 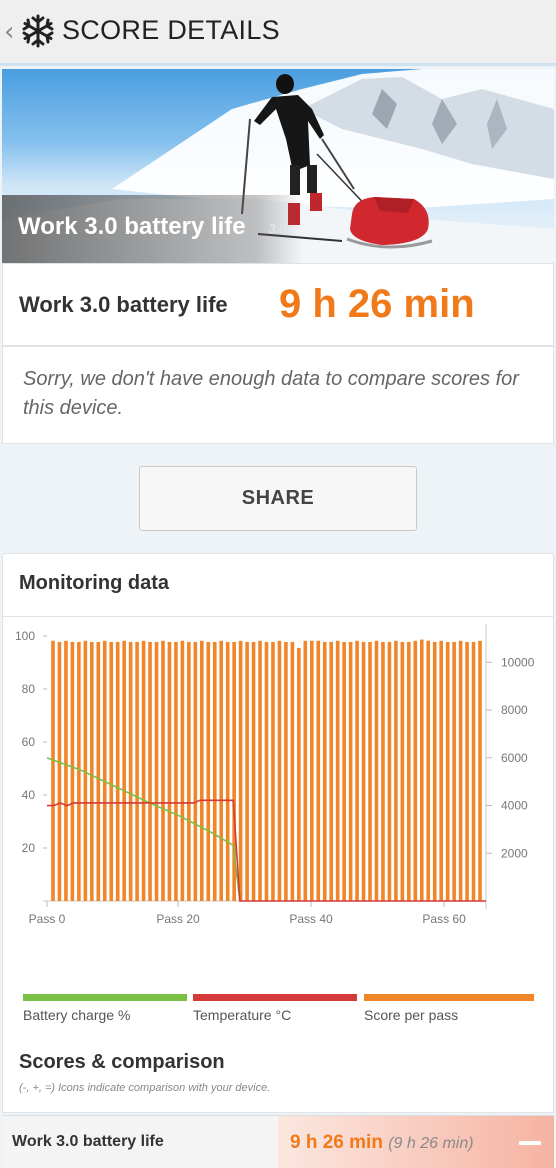 I want to click on x-tick-label: Pass 0, so click(x=47, y=919).